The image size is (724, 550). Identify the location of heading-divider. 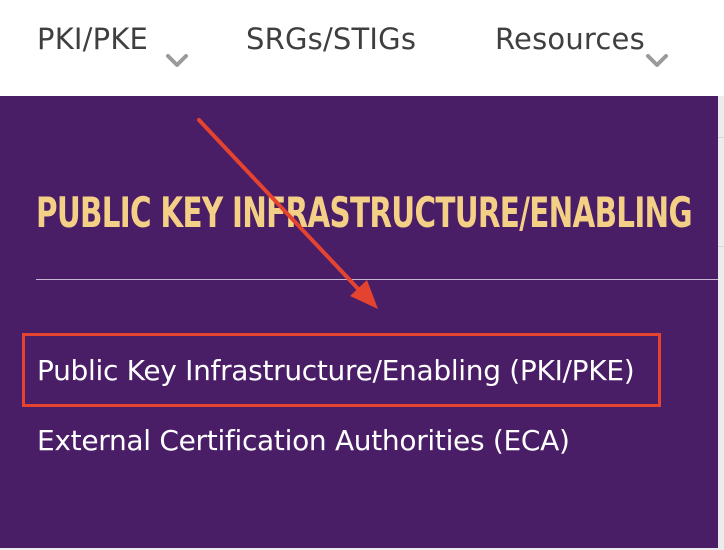
(377, 279).